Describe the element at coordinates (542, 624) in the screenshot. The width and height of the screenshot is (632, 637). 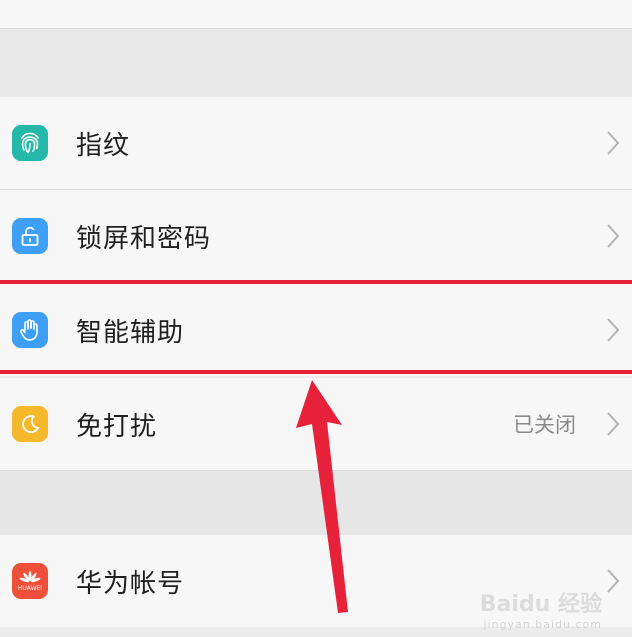
I see `watermark-sub: jingyan.baidu.com` at that location.